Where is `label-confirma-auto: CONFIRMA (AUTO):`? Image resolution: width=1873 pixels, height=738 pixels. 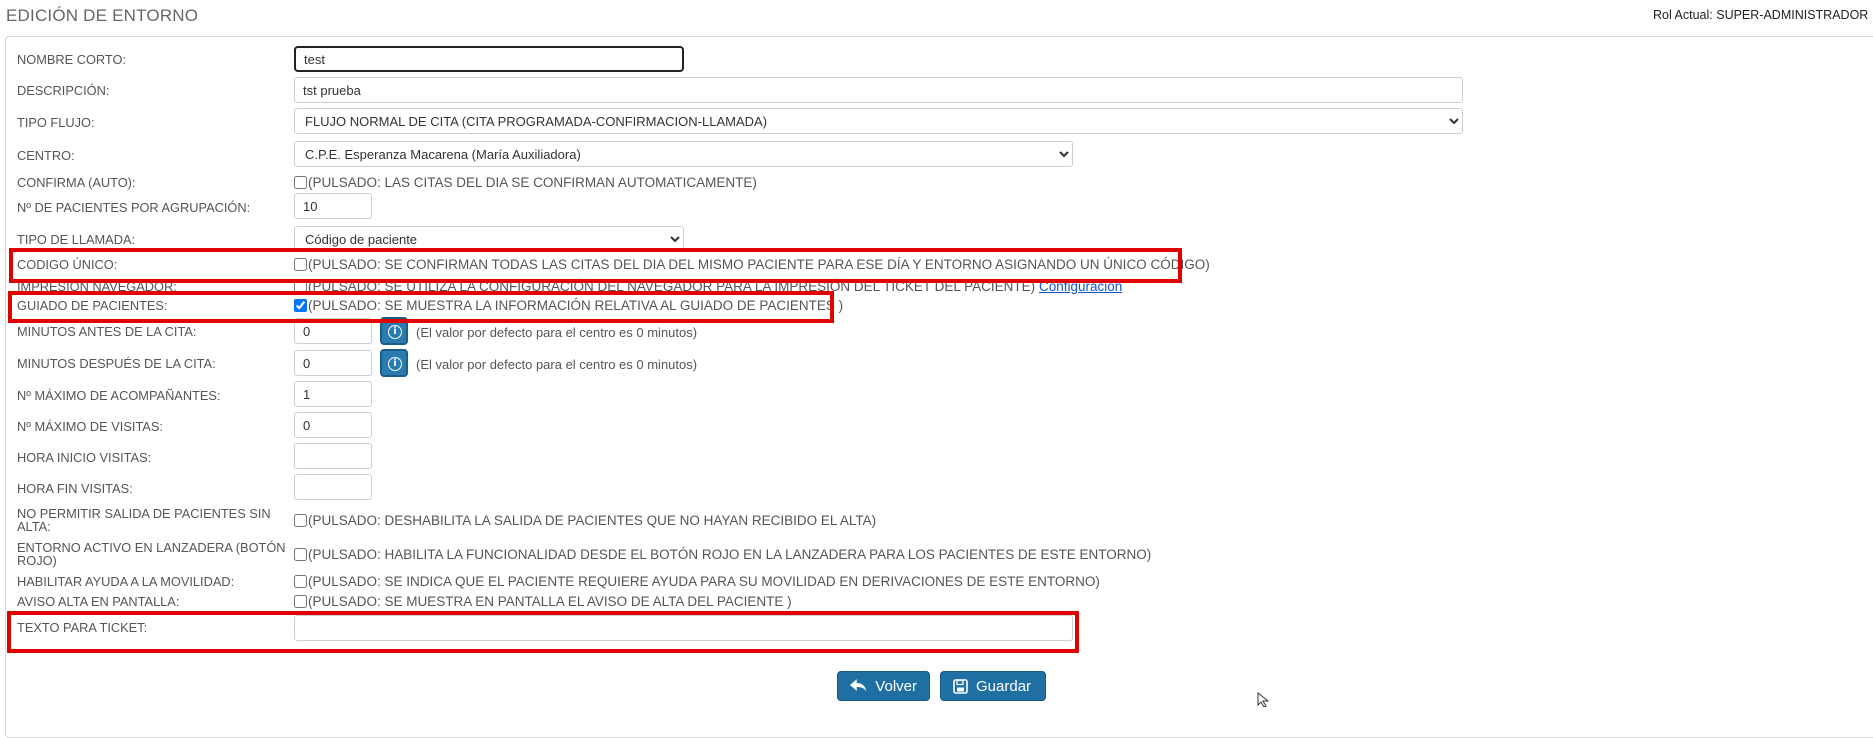 label-confirma-auto: CONFIRMA (AUTO): is located at coordinates (76, 182).